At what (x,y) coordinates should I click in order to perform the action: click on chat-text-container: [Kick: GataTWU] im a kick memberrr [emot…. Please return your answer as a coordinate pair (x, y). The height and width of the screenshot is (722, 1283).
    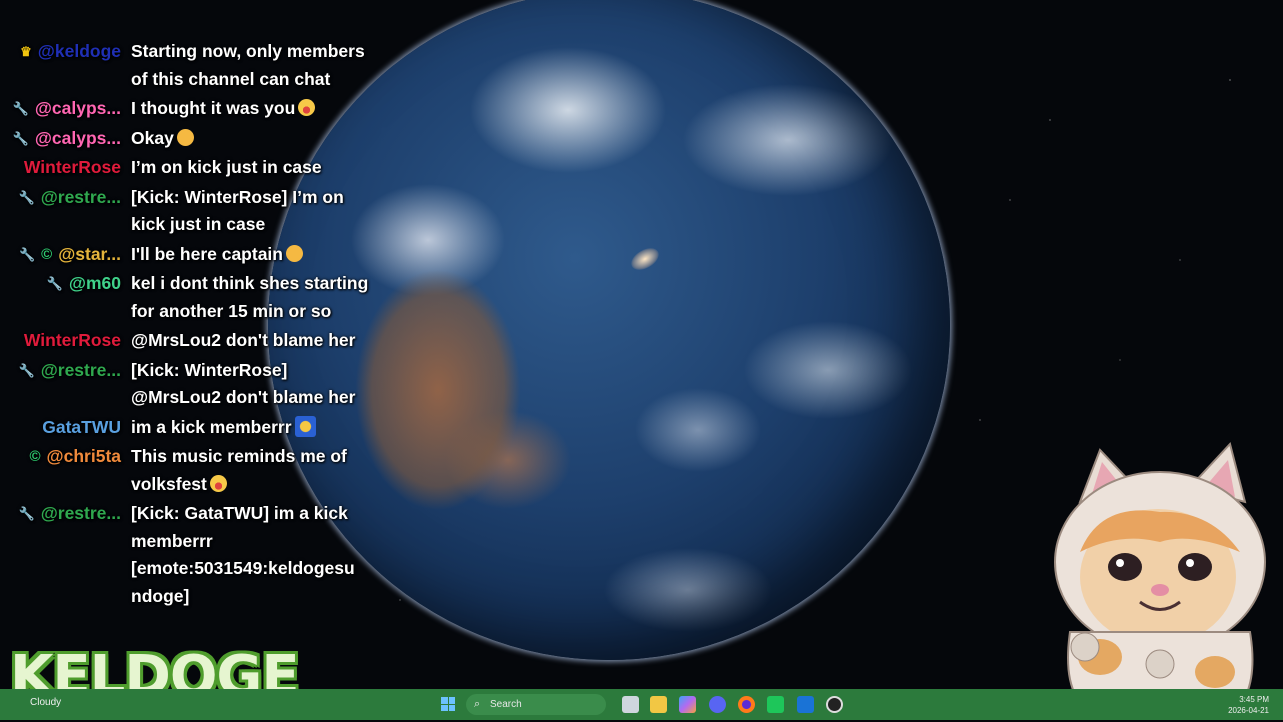
    Looking at the image, I should click on (250, 555).